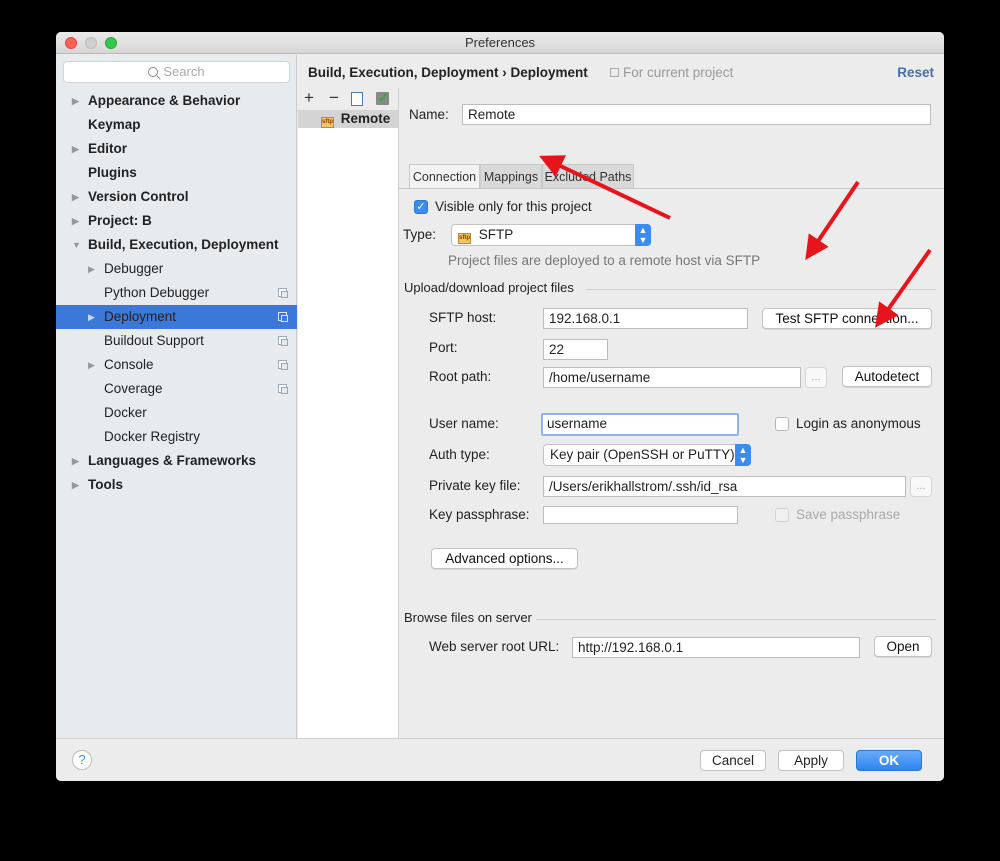 This screenshot has height=861, width=1000. What do you see at coordinates (671, 188) in the screenshot?
I see `tab-divider` at bounding box center [671, 188].